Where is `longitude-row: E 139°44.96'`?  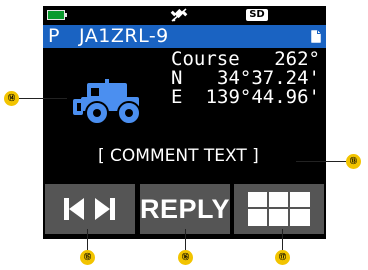 longitude-row: E 139°44.96' is located at coordinates (248, 97).